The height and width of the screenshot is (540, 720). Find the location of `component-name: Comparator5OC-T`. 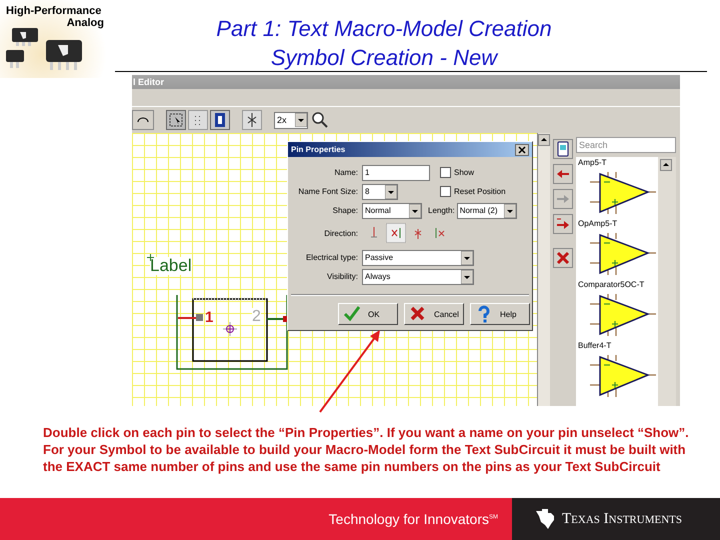

component-name: Comparator5OC-T is located at coordinates (618, 284).